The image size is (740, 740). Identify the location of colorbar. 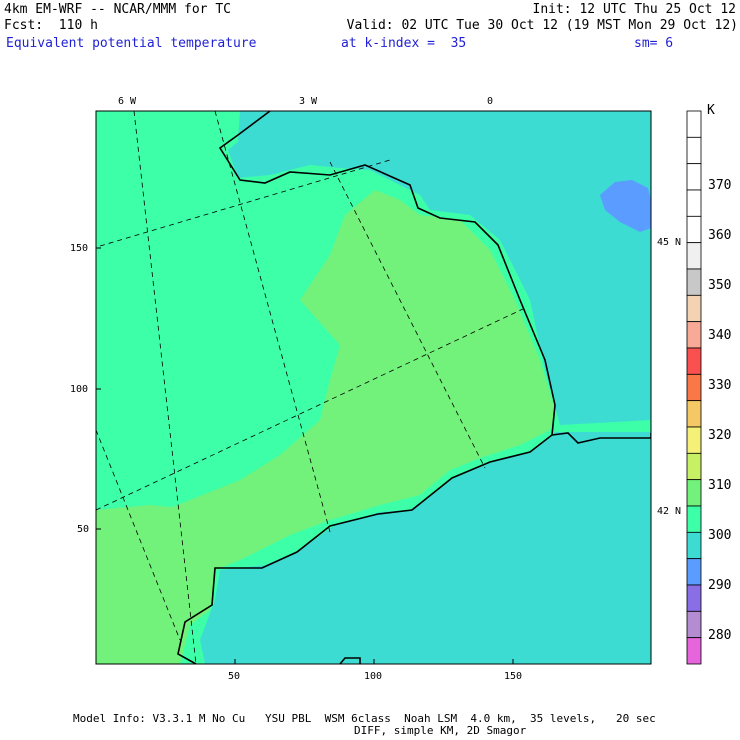
(694, 387).